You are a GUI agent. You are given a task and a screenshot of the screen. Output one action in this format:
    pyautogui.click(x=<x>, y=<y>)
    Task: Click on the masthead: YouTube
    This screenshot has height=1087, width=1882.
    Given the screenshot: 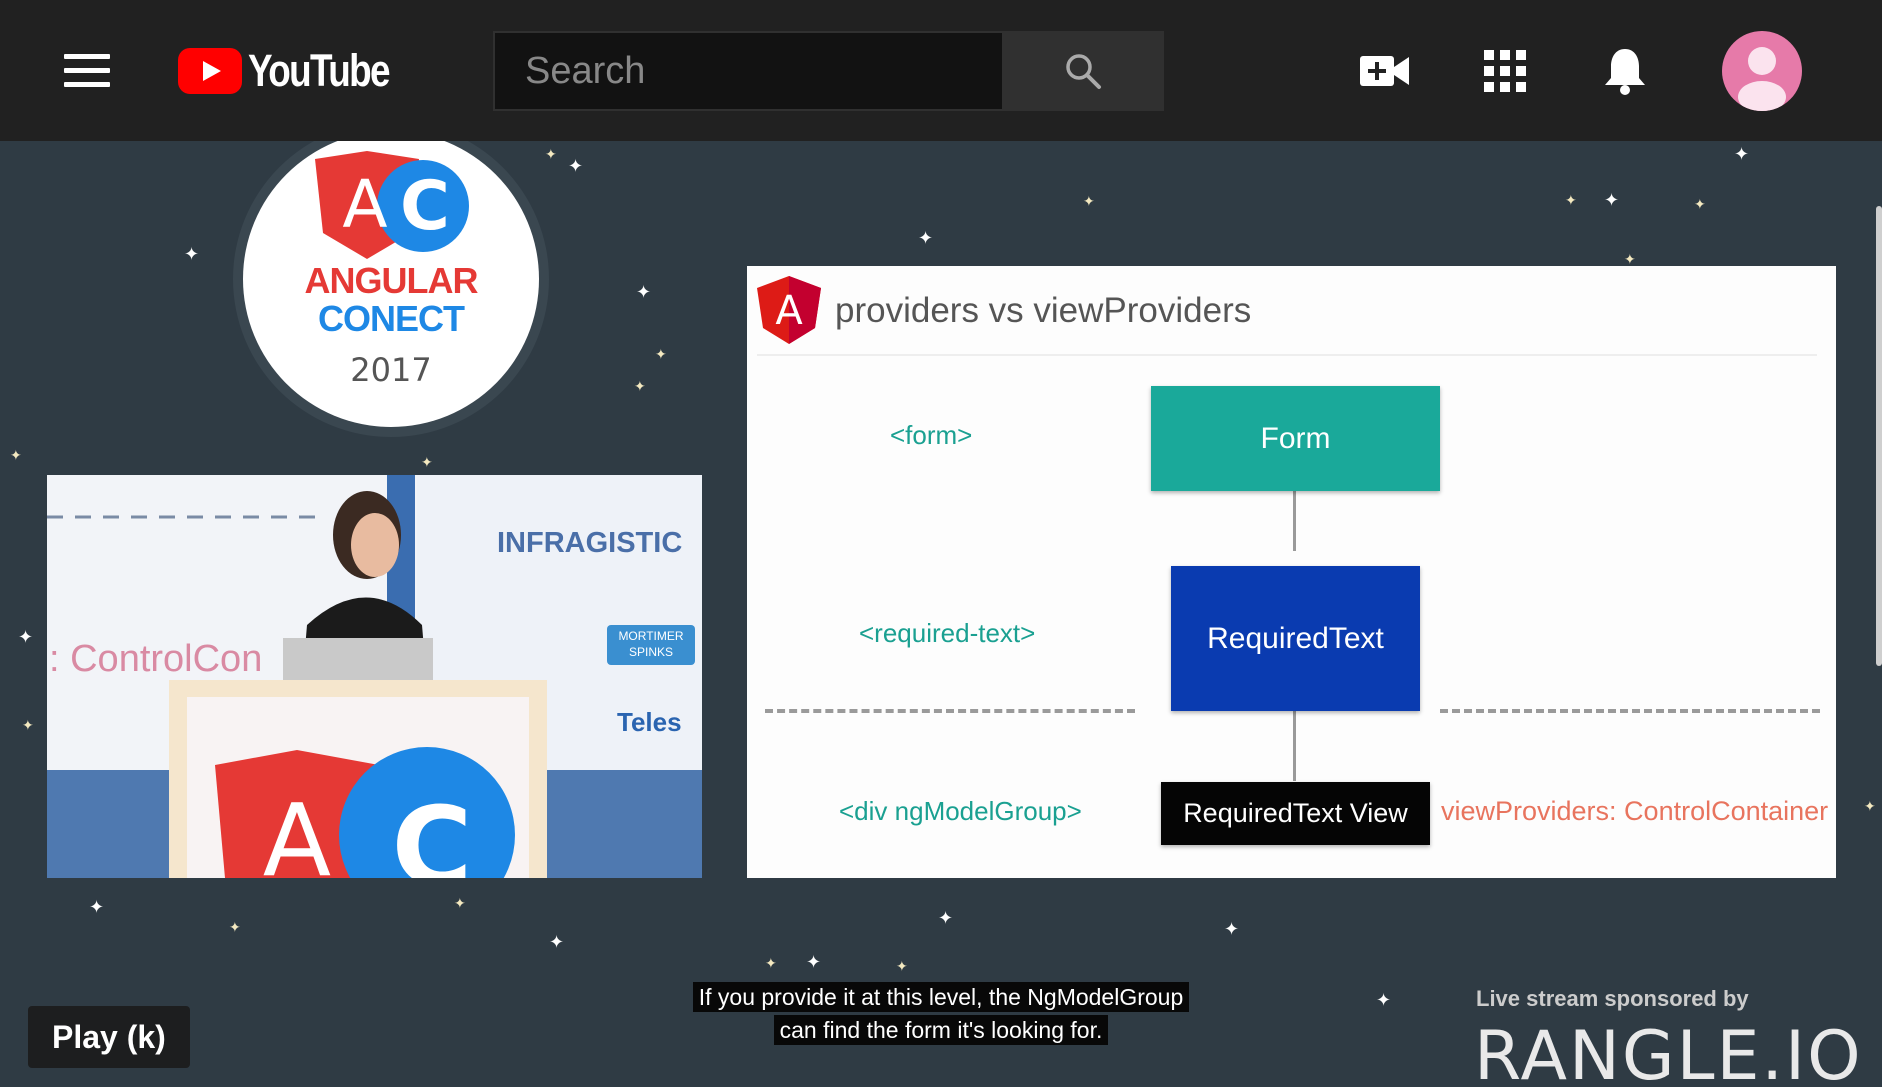 What is the action you would take?
    pyautogui.click(x=941, y=70)
    